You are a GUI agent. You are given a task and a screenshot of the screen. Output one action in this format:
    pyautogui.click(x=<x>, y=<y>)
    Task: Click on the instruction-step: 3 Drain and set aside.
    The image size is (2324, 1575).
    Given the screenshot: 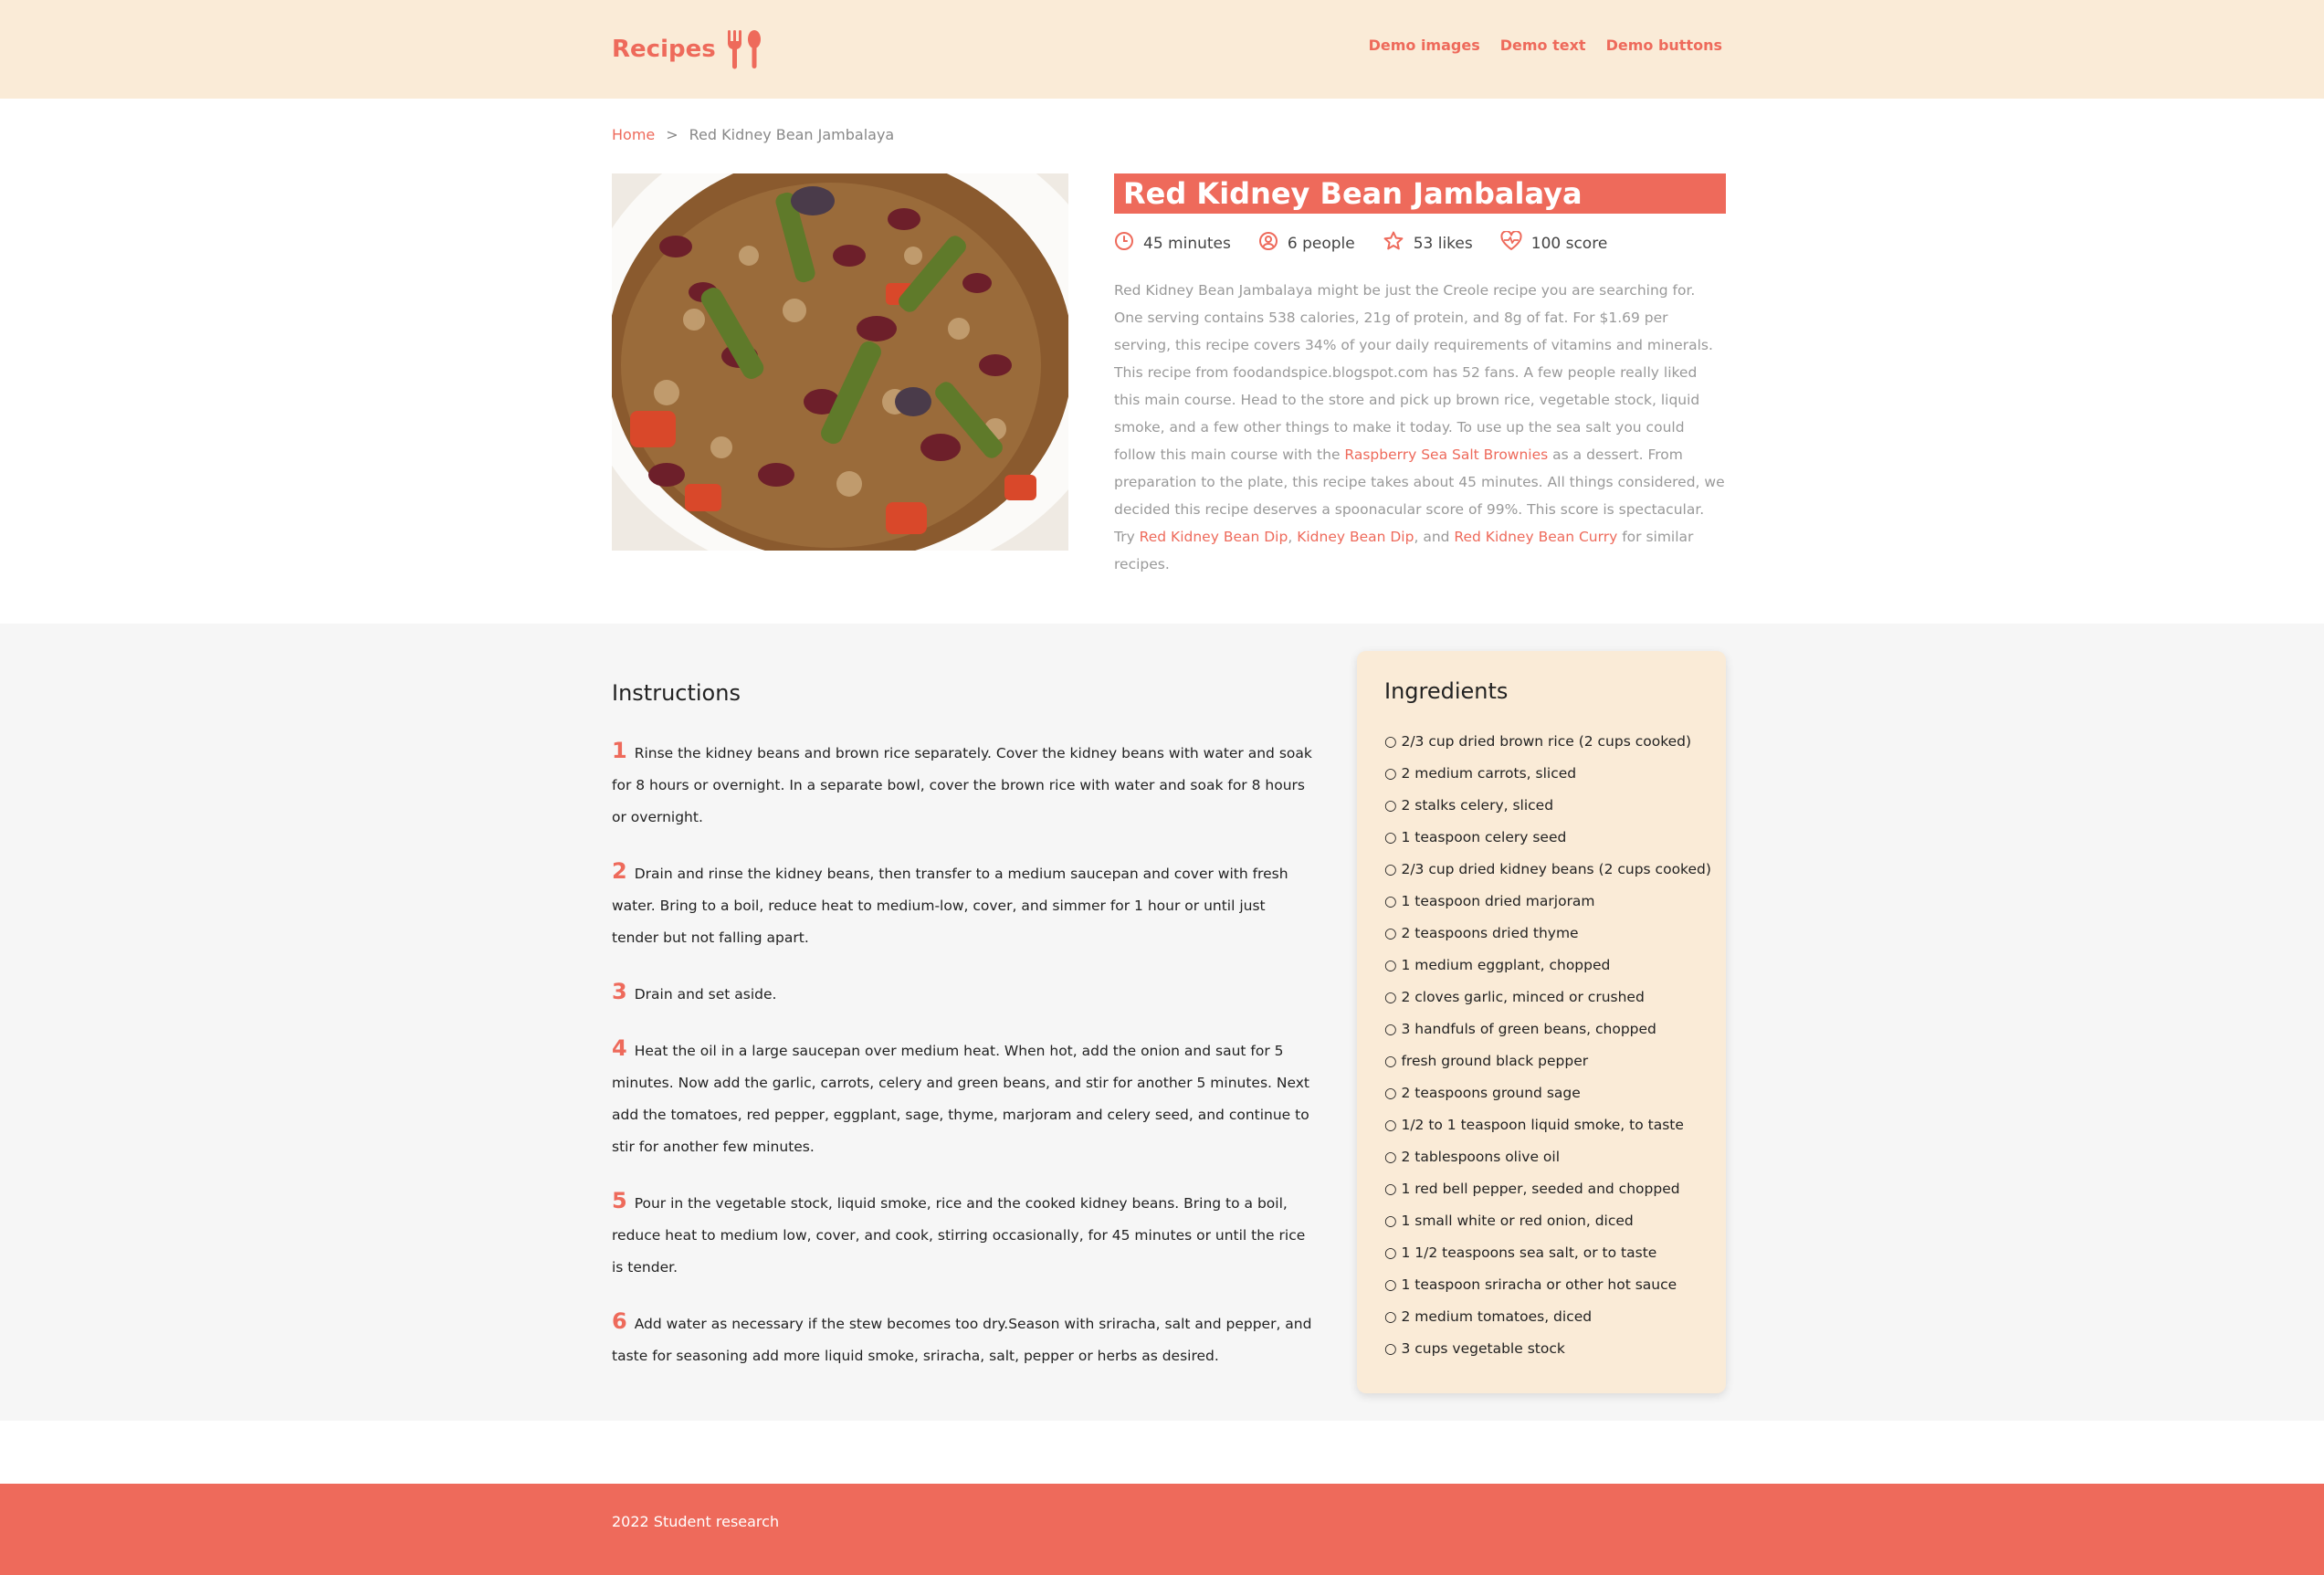 What is the action you would take?
    pyautogui.click(x=963, y=993)
    